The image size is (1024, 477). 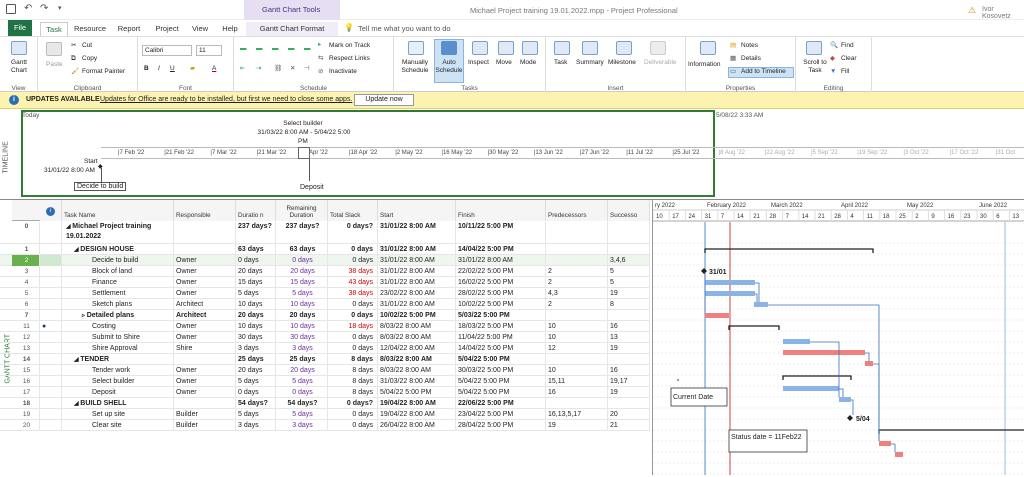 I want to click on task-name: Sketch plans, so click(x=118, y=304).